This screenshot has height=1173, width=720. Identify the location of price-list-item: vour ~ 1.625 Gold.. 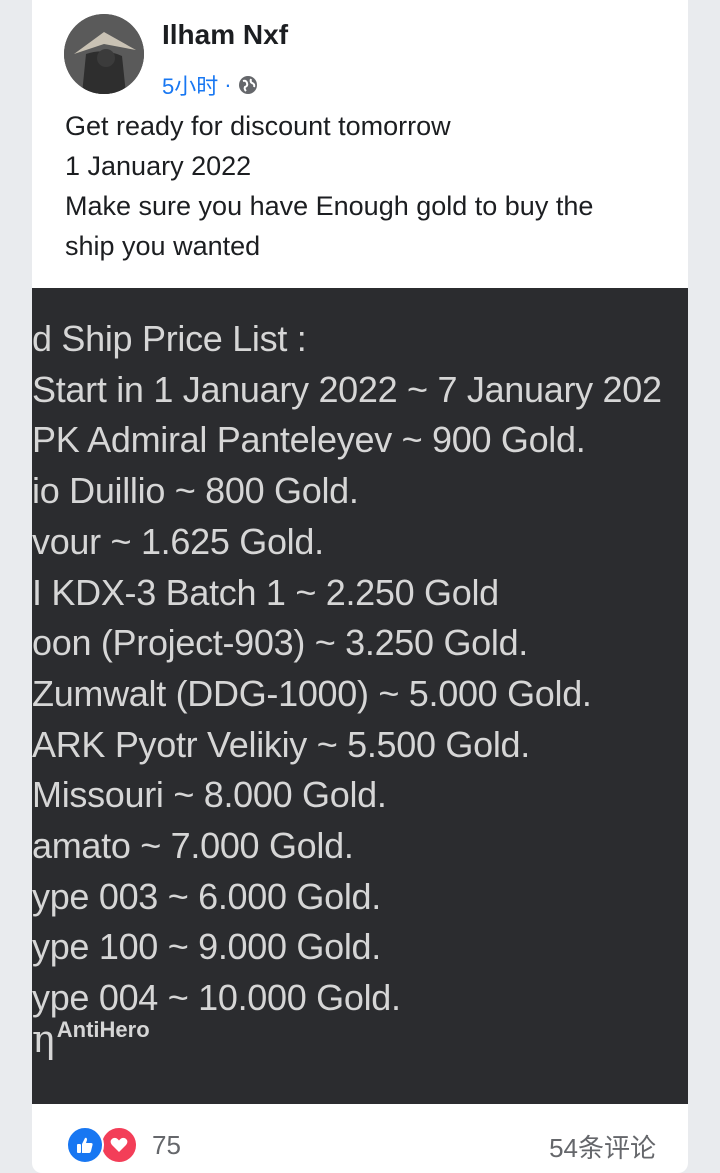
(178, 541).